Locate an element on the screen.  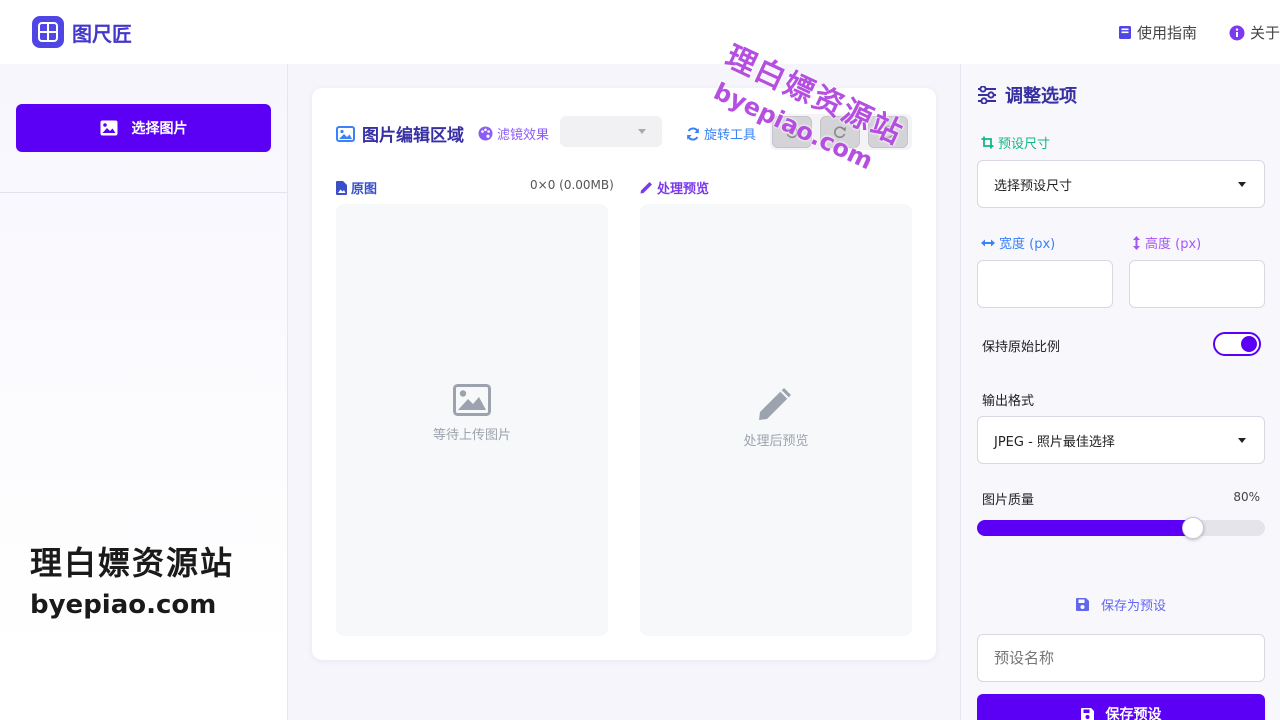
quality-value: 80% is located at coordinates (1246, 497).